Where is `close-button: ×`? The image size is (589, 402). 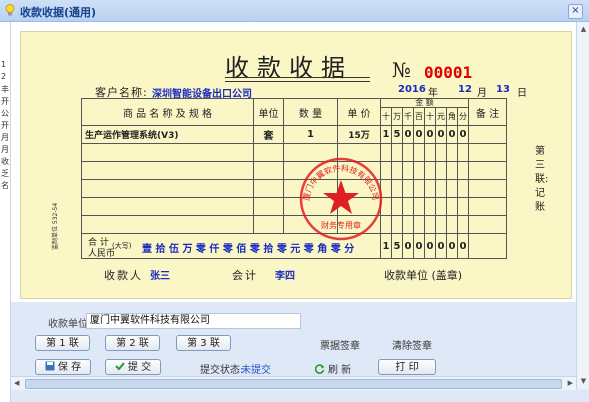
close-button: × is located at coordinates (575, 11).